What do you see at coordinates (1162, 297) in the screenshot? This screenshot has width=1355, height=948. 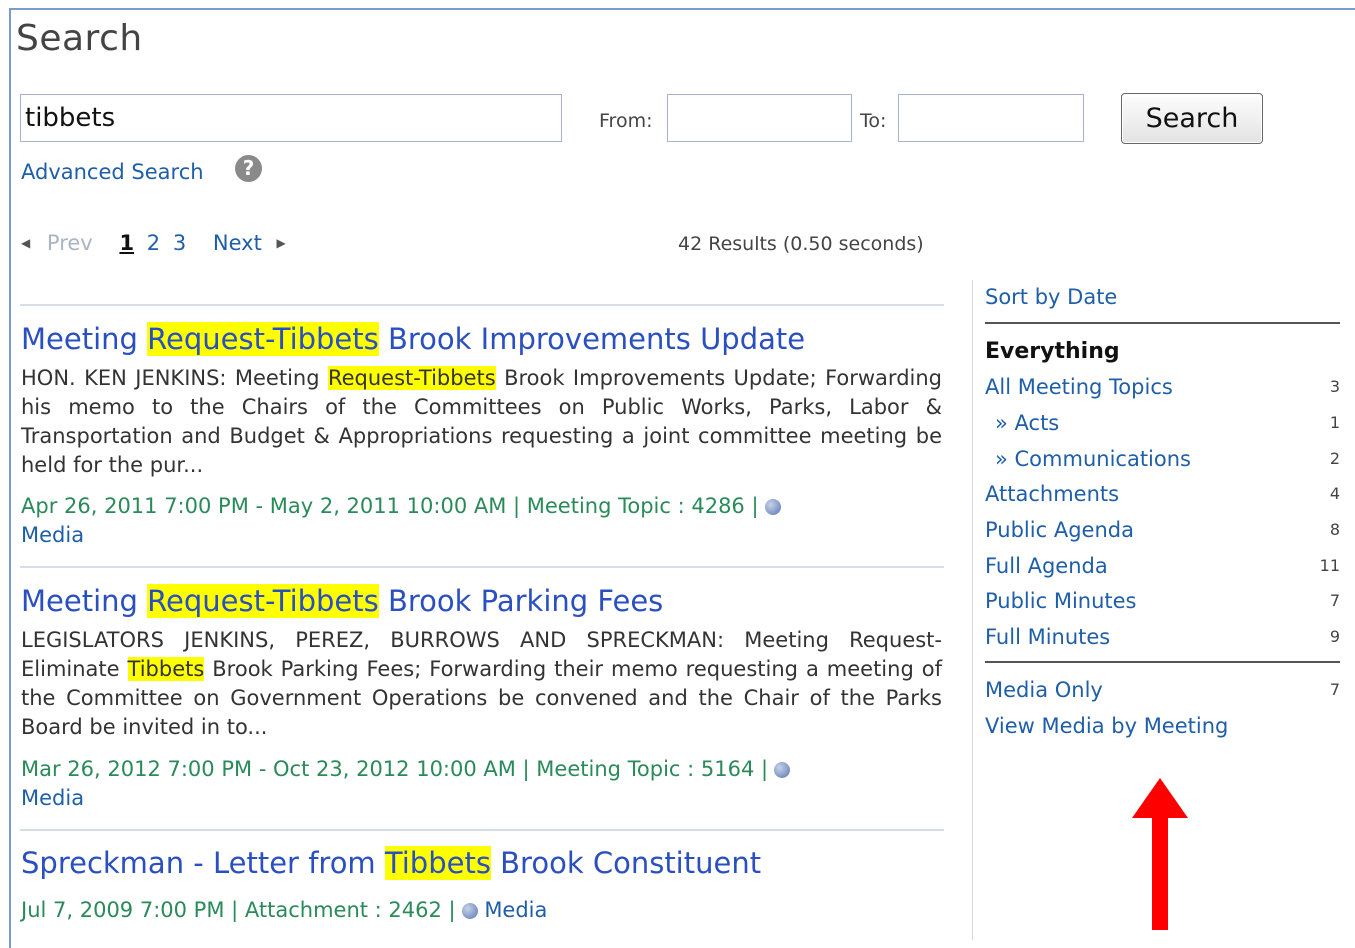 I see `sort-by-date-link: Sort by Date` at bounding box center [1162, 297].